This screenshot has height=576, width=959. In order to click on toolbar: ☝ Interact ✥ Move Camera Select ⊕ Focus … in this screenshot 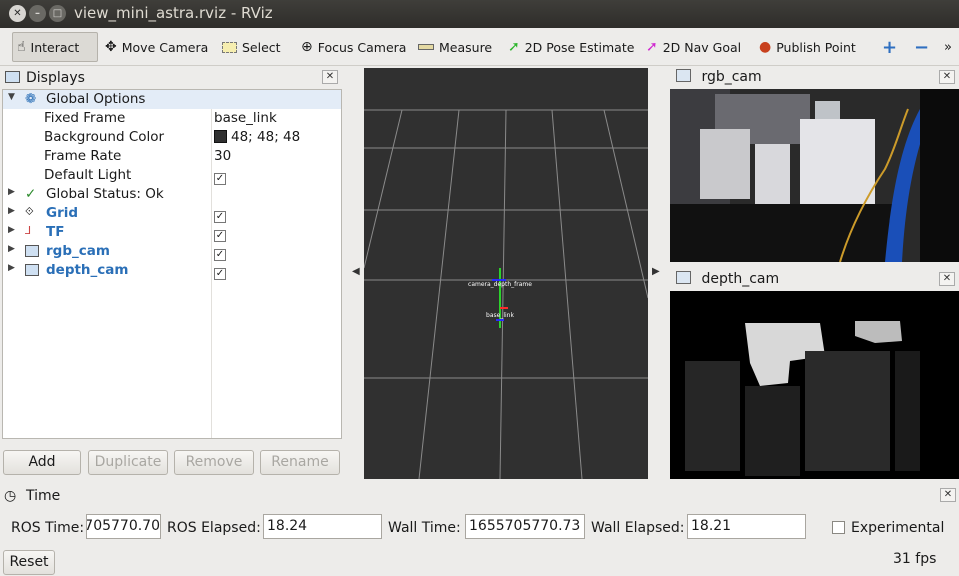, I will do `click(479, 47)`.